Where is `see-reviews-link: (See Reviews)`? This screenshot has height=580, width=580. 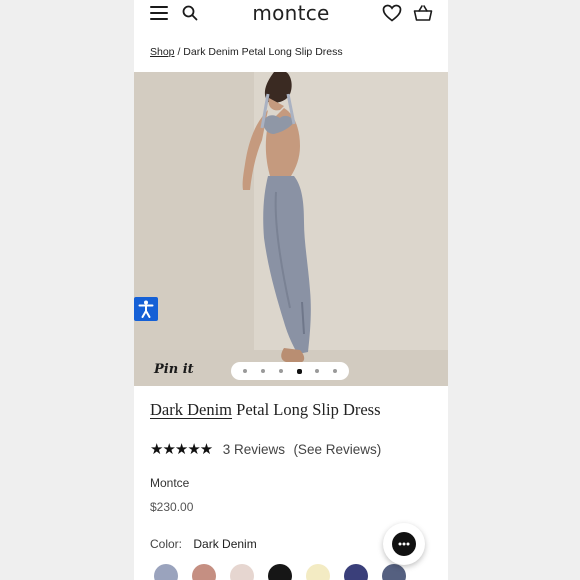 see-reviews-link: (See Reviews) is located at coordinates (337, 449).